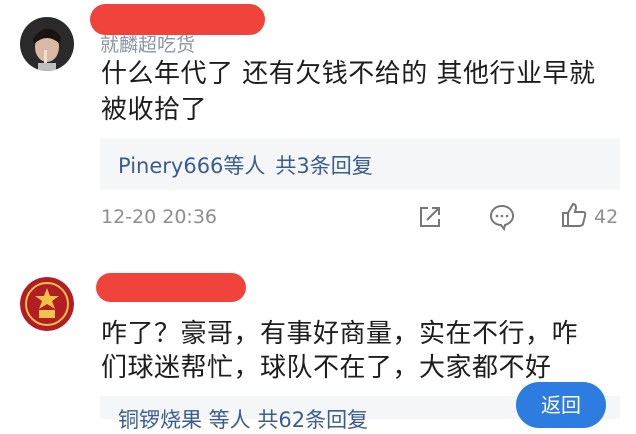  What do you see at coordinates (430, 217) in the screenshot?
I see `share-icon` at bounding box center [430, 217].